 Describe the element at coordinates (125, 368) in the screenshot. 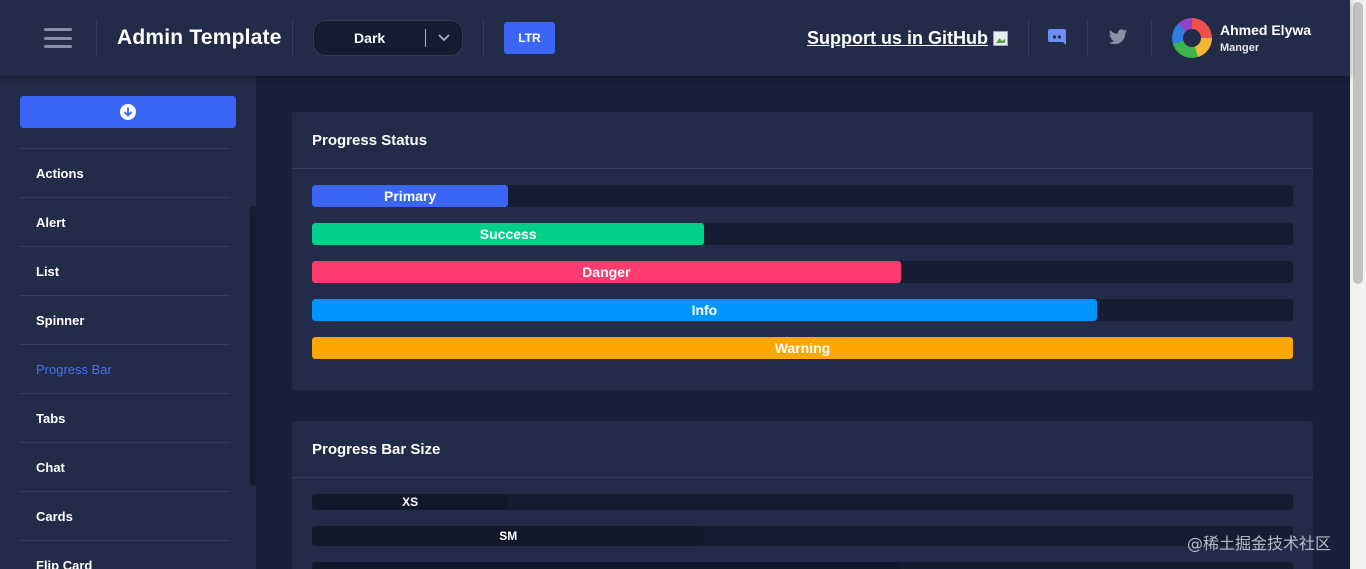

I see `sidebar-item-progress-bar: Progress Bar` at that location.